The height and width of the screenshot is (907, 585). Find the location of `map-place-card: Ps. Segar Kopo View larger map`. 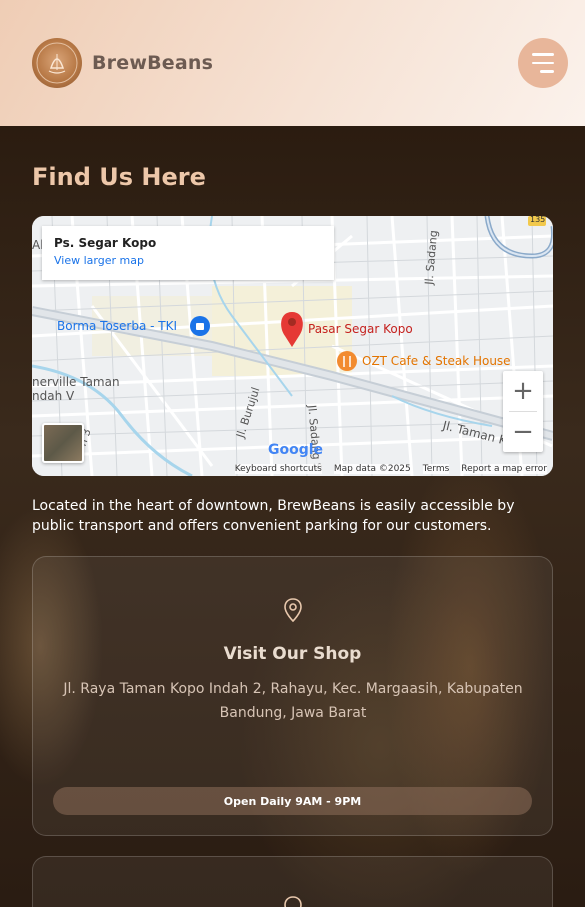

map-place-card: Ps. Segar Kopo View larger map is located at coordinates (188, 253).